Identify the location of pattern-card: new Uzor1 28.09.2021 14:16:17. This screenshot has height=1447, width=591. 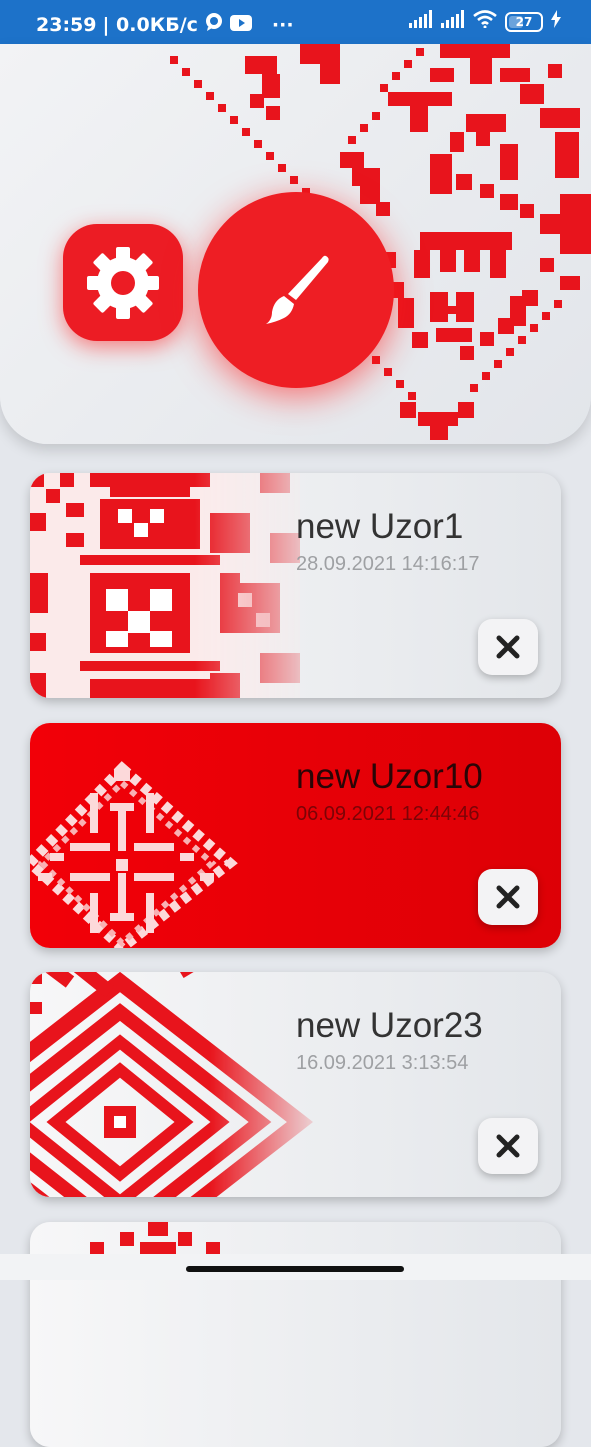
(295, 585).